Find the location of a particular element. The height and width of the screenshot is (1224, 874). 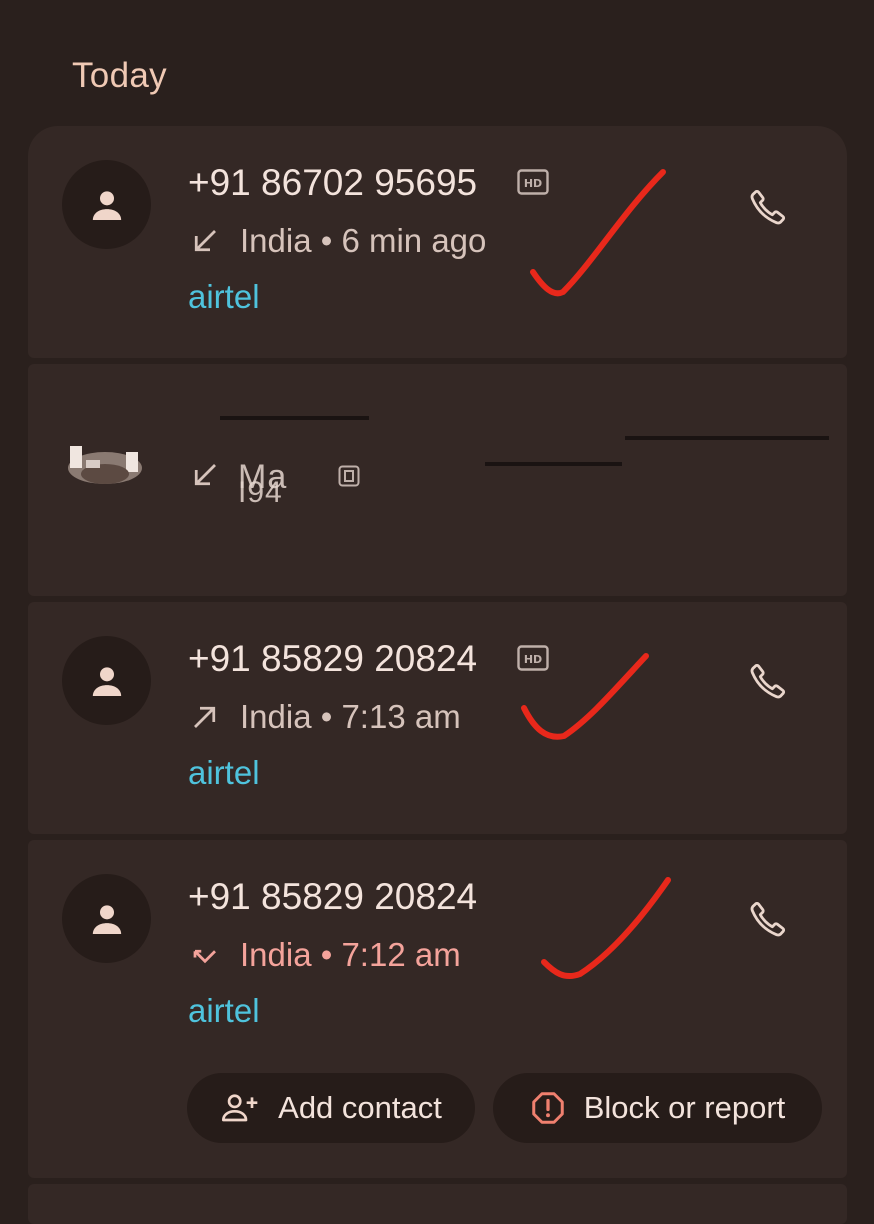

call-detail: I94 is located at coordinates (260, 492).